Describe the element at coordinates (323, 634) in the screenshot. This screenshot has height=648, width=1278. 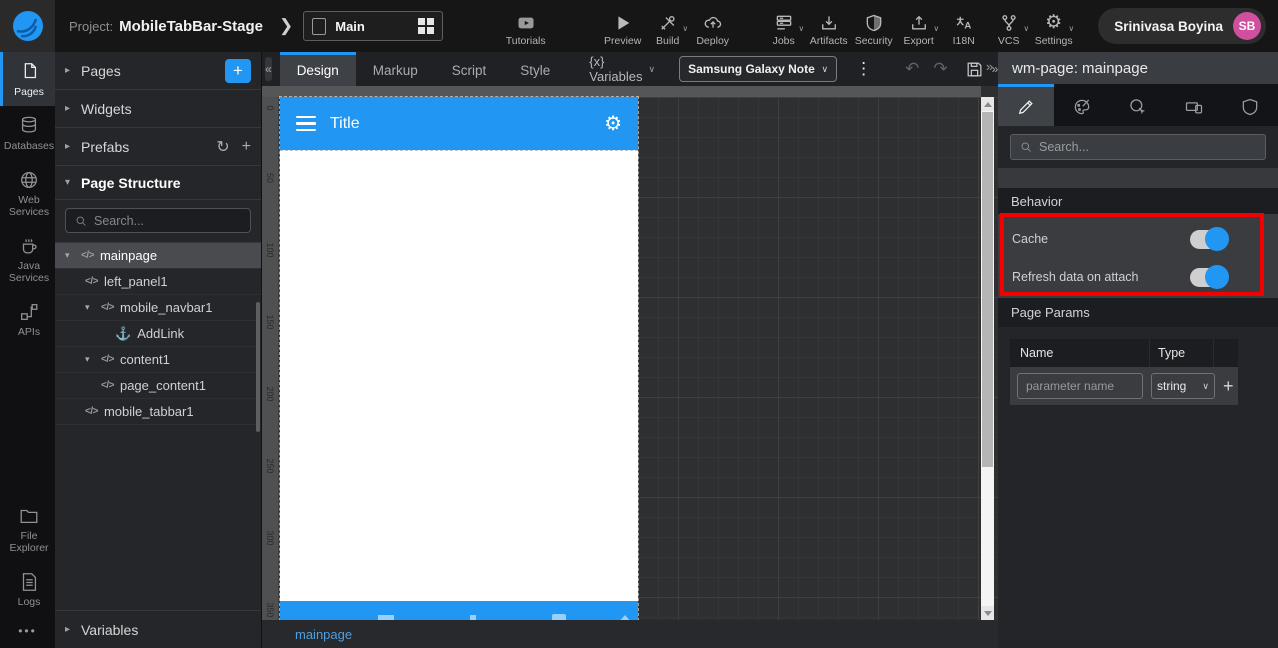
I see `open-file-tab-mainpage: mainpage` at that location.